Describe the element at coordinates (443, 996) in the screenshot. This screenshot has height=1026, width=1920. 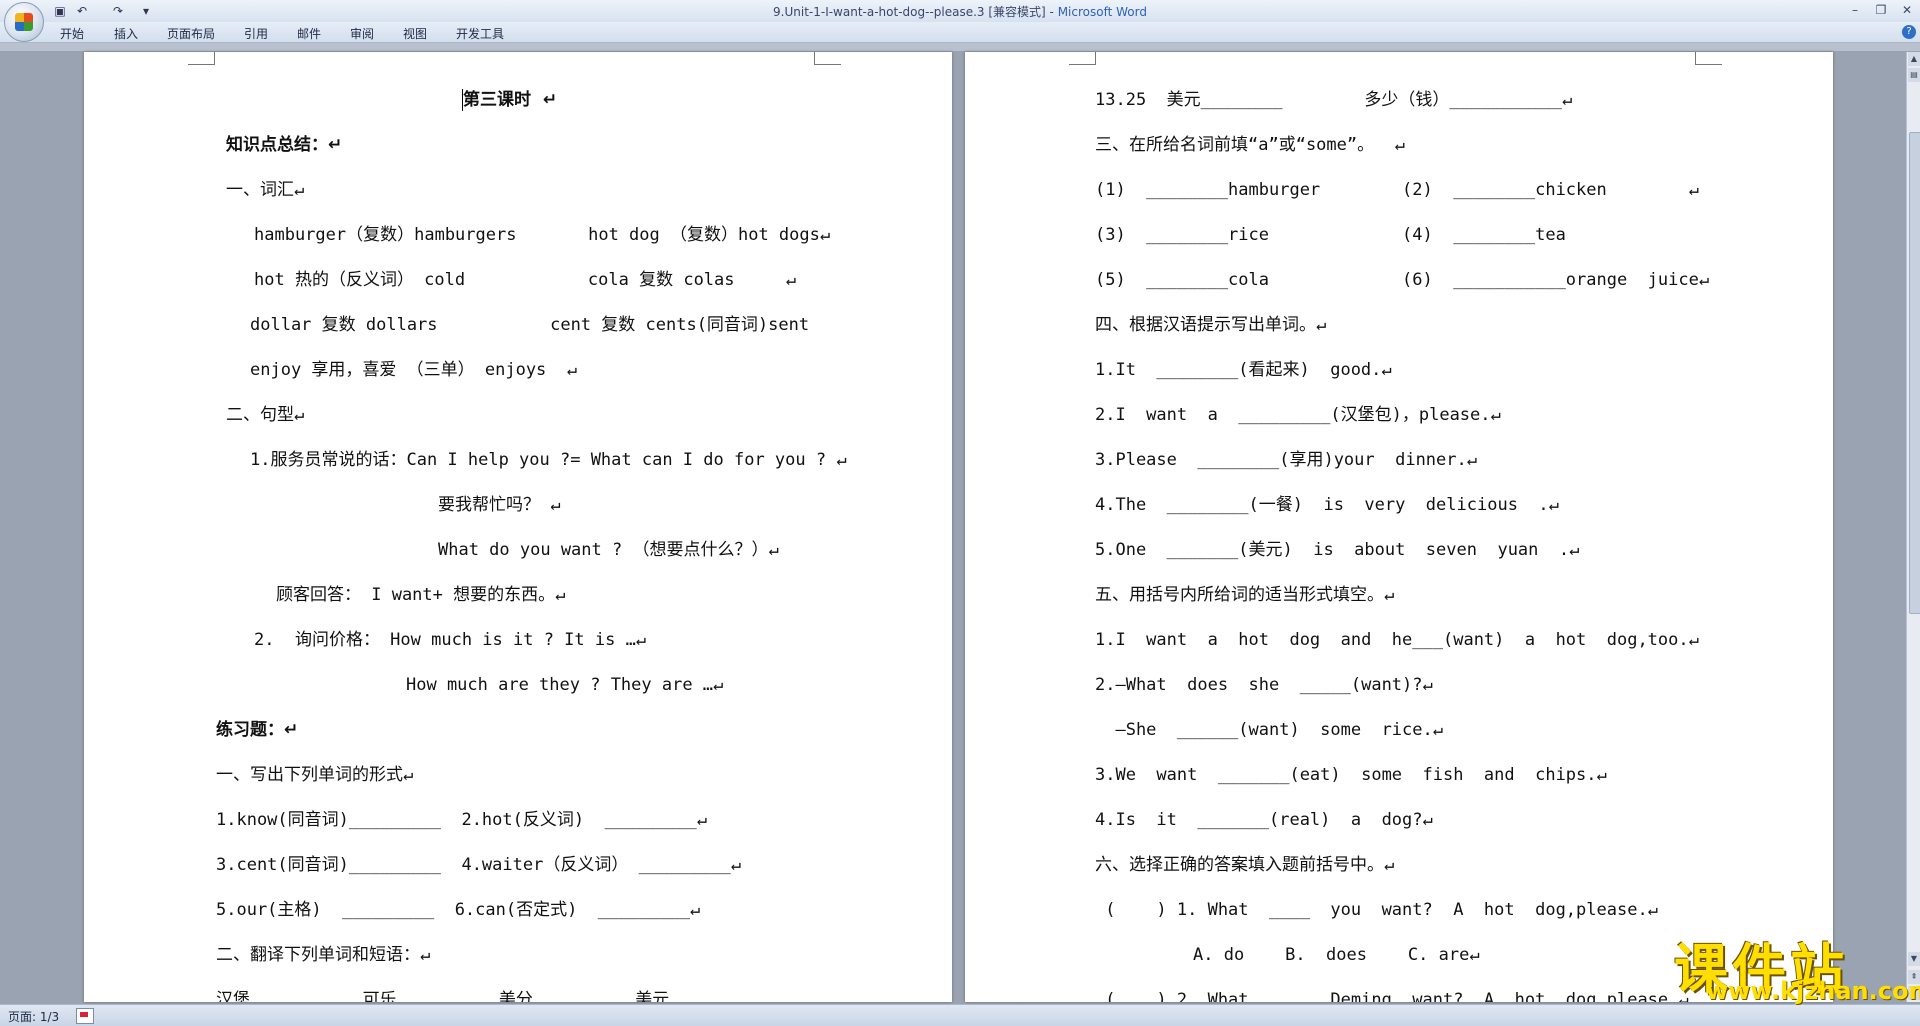
I see `paragraph-line: 汉堡 可乐 美分 美元` at that location.